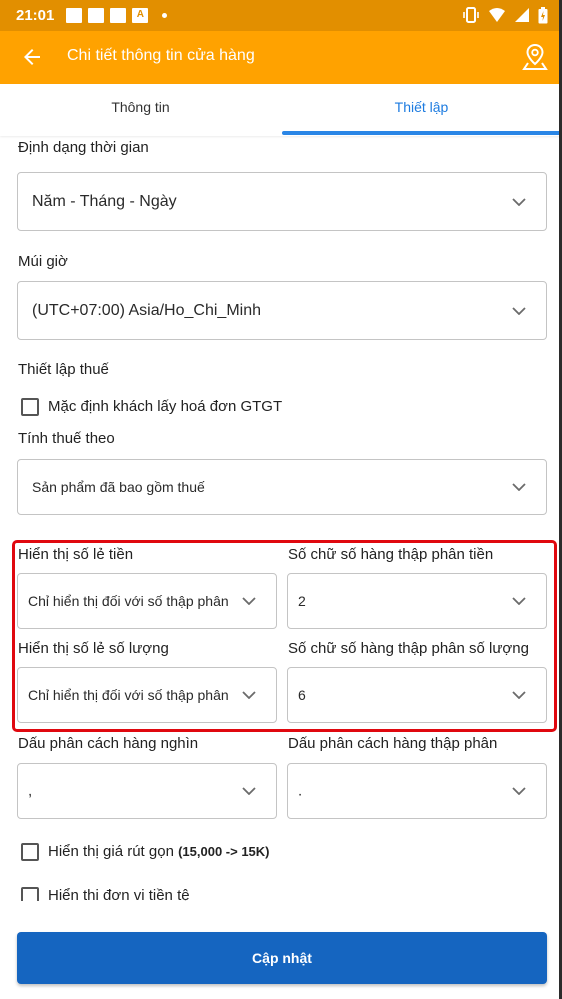  Describe the element at coordinates (140, 15) in the screenshot. I see `notification-icon: A` at that location.